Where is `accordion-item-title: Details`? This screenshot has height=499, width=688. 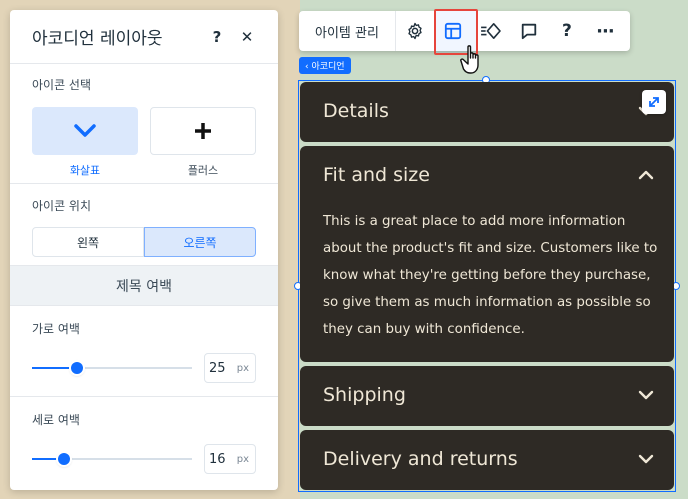 accordion-item-title: Details is located at coordinates (356, 111).